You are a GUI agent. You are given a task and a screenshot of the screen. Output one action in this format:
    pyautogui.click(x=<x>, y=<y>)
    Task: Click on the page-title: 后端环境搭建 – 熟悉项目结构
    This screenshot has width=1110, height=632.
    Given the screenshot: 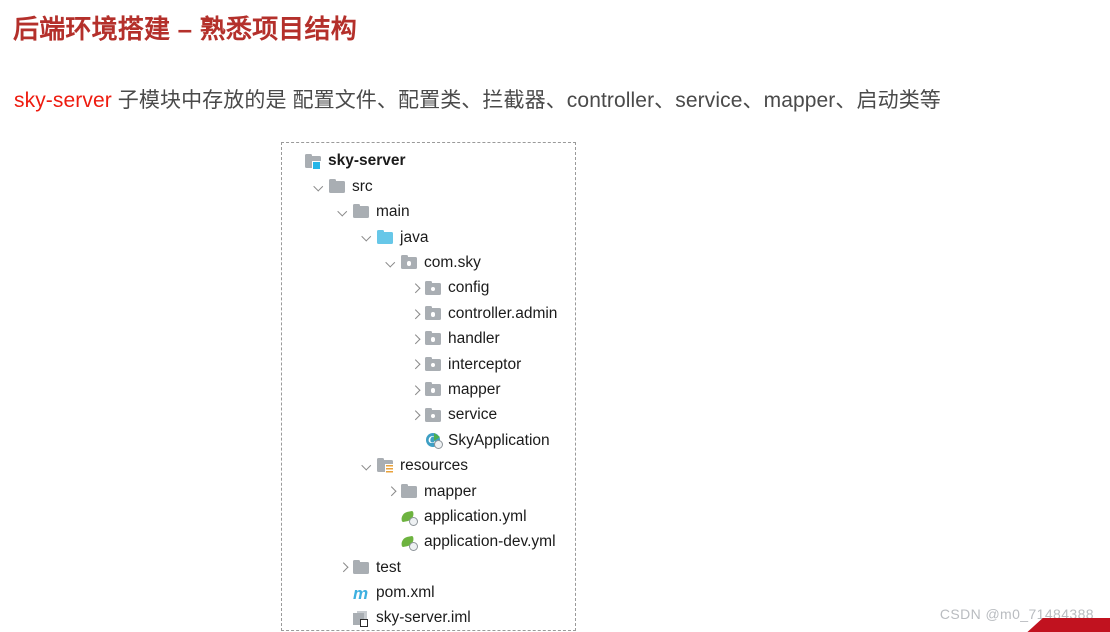 What is the action you would take?
    pyautogui.click(x=185, y=29)
    